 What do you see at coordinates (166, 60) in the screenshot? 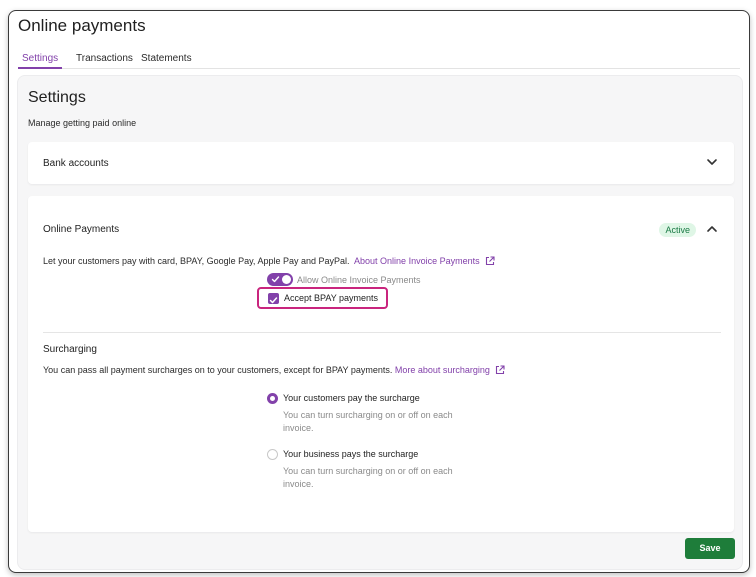
I see `tab-statements: Statements` at bounding box center [166, 60].